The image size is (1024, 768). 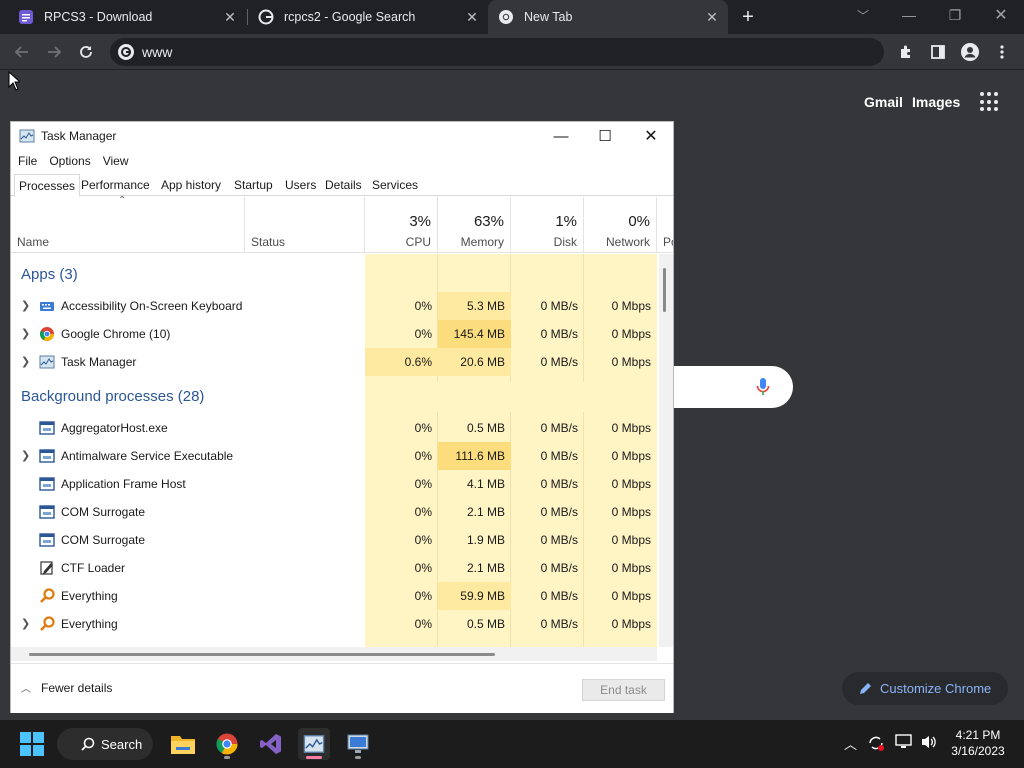 What do you see at coordinates (191, 185) in the screenshot?
I see `tab-app-history: App history` at bounding box center [191, 185].